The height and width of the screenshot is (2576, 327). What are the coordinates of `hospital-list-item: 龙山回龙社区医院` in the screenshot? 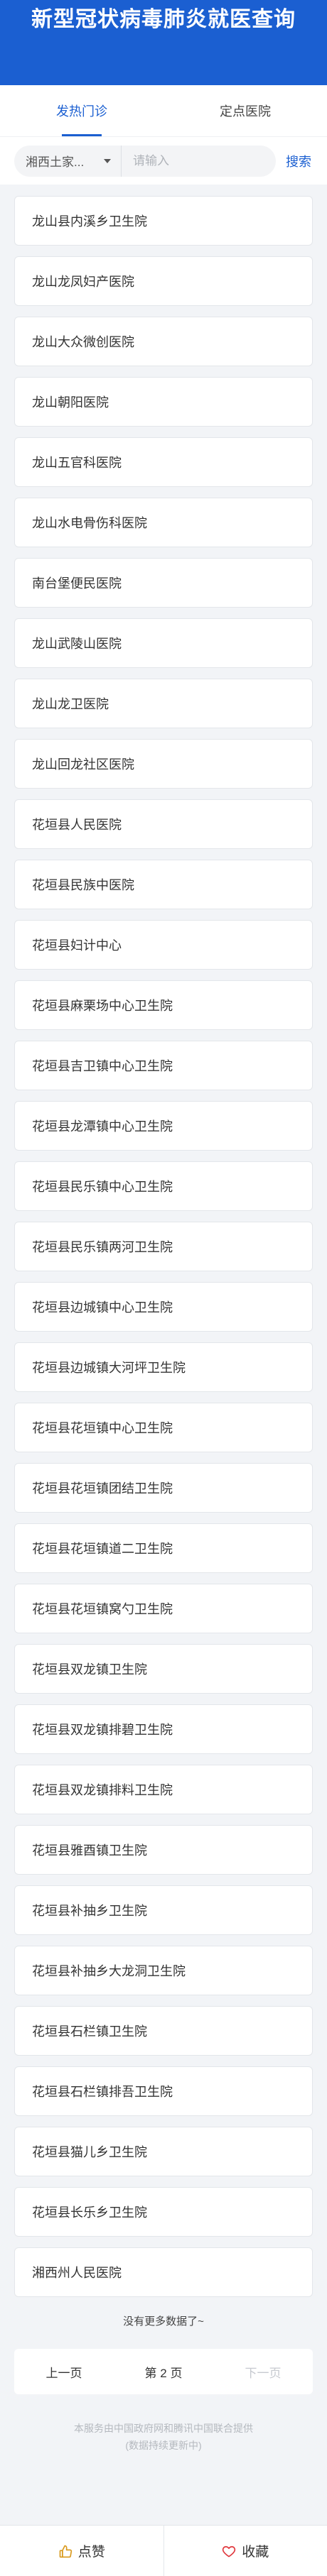 It's located at (163, 764).